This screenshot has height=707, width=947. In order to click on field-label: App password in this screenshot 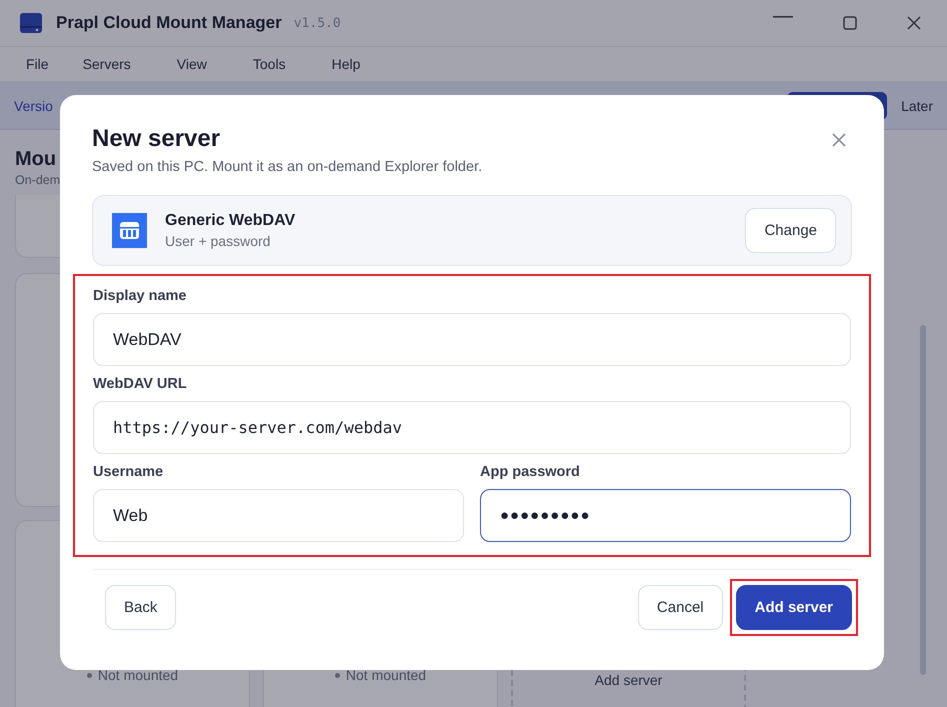, I will do `click(530, 472)`.